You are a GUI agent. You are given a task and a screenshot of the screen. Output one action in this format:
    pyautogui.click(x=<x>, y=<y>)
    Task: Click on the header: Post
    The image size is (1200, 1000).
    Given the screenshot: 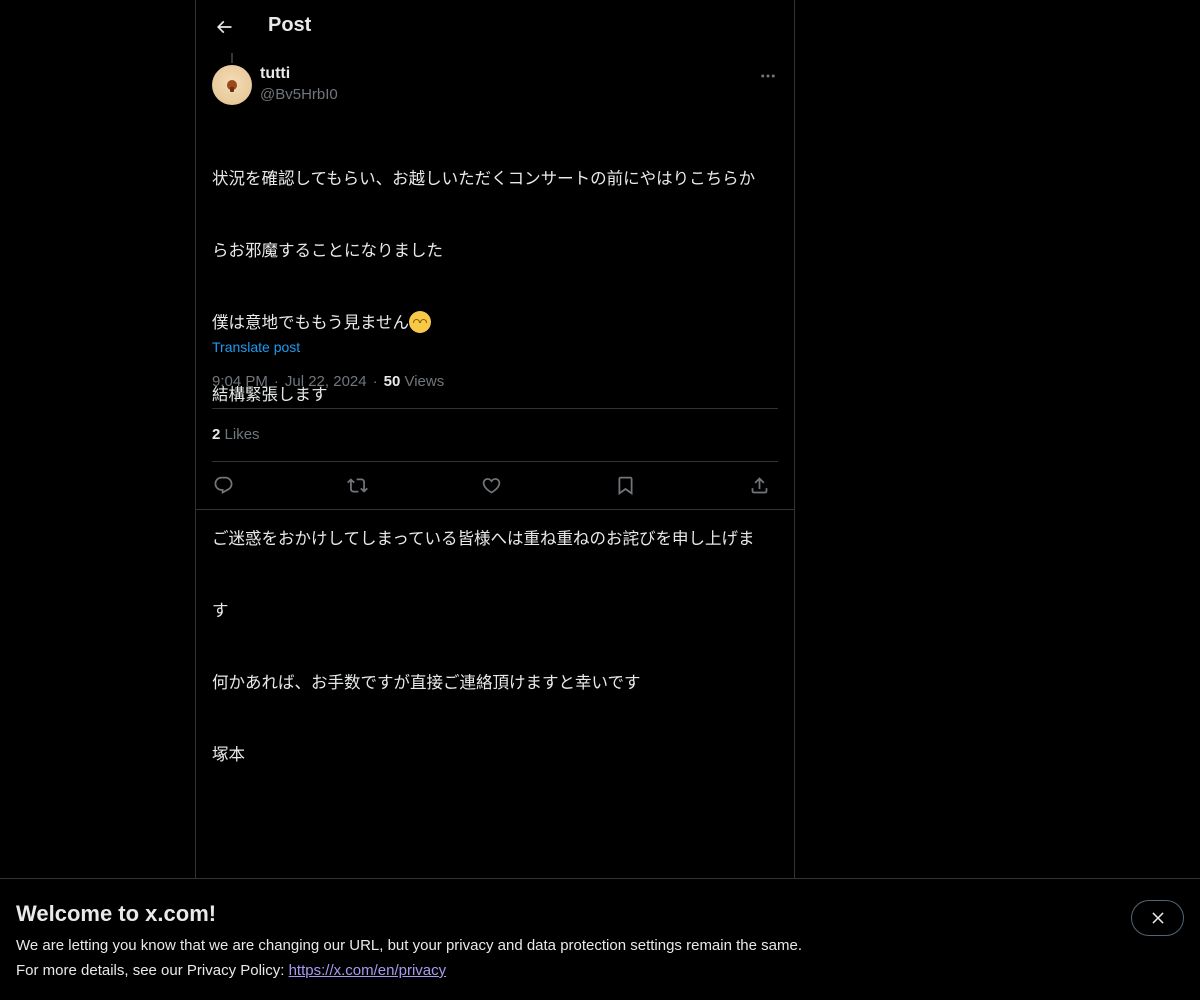 What is the action you would take?
    pyautogui.click(x=495, y=27)
    